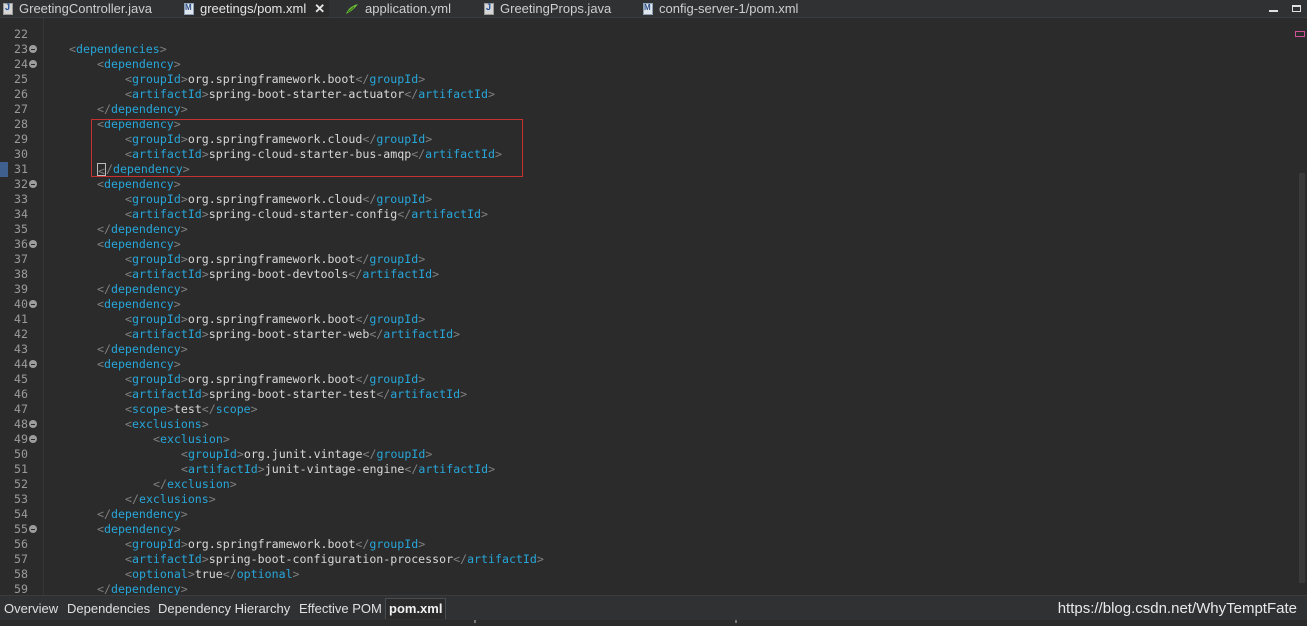 This screenshot has width=1307, height=626. What do you see at coordinates (645, 34) in the screenshot?
I see `code-line: 22` at bounding box center [645, 34].